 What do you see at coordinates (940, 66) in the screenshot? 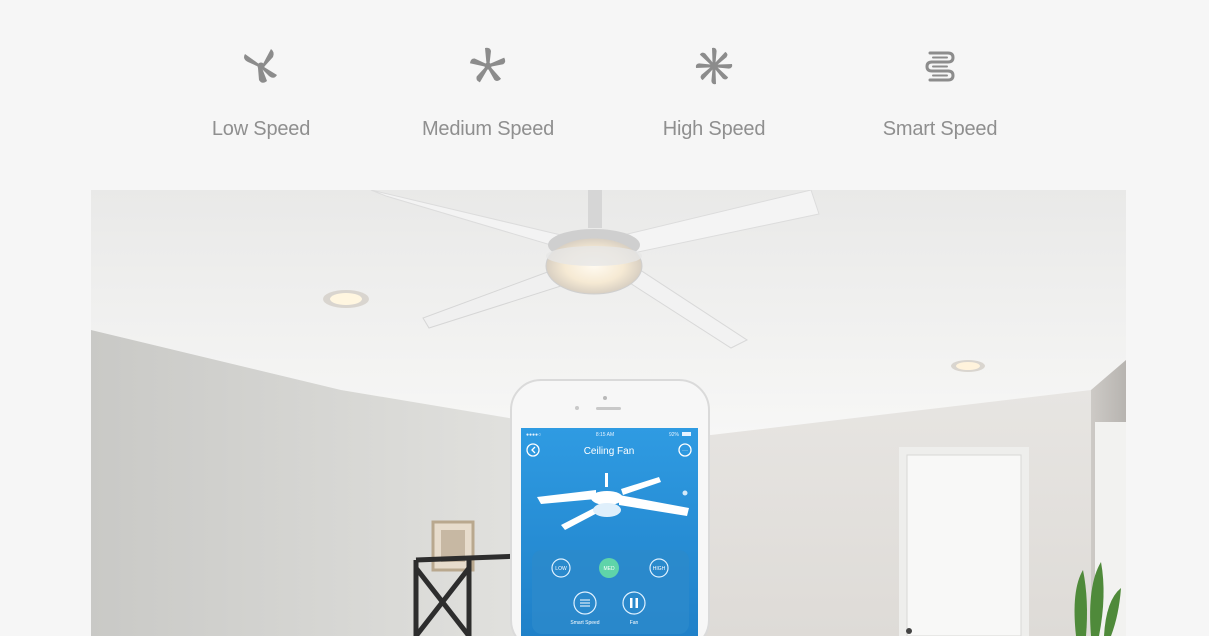
I see `smart-speed-icon` at bounding box center [940, 66].